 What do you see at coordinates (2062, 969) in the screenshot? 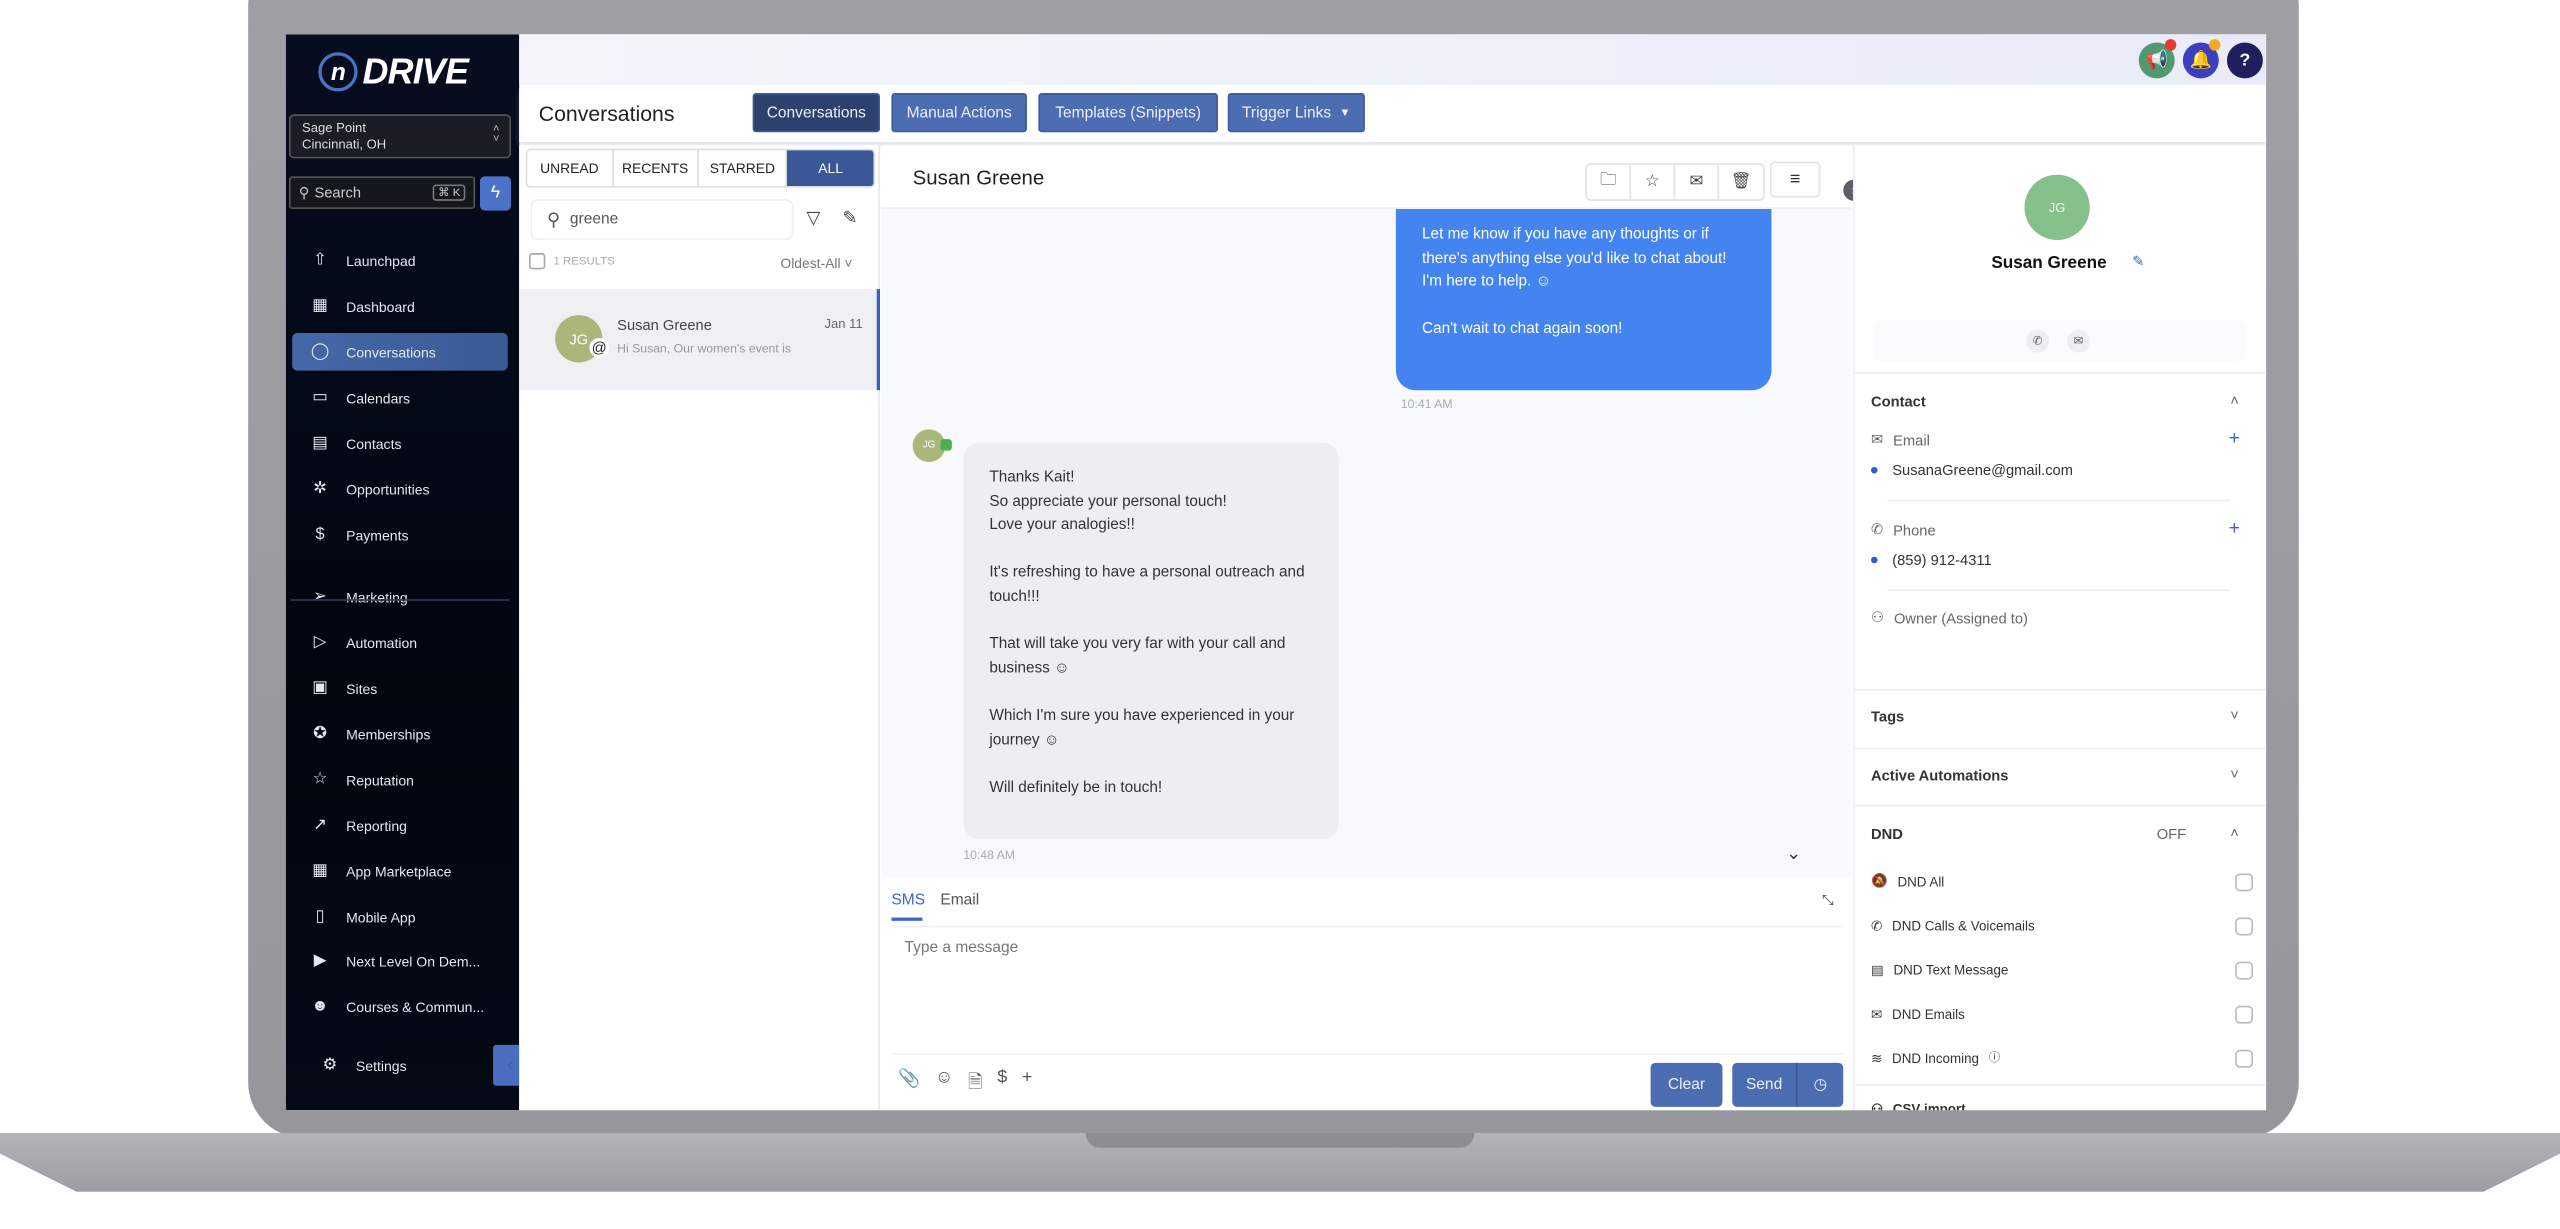
I see `dnd-text-row: ▤ DND Text Message` at bounding box center [2062, 969].